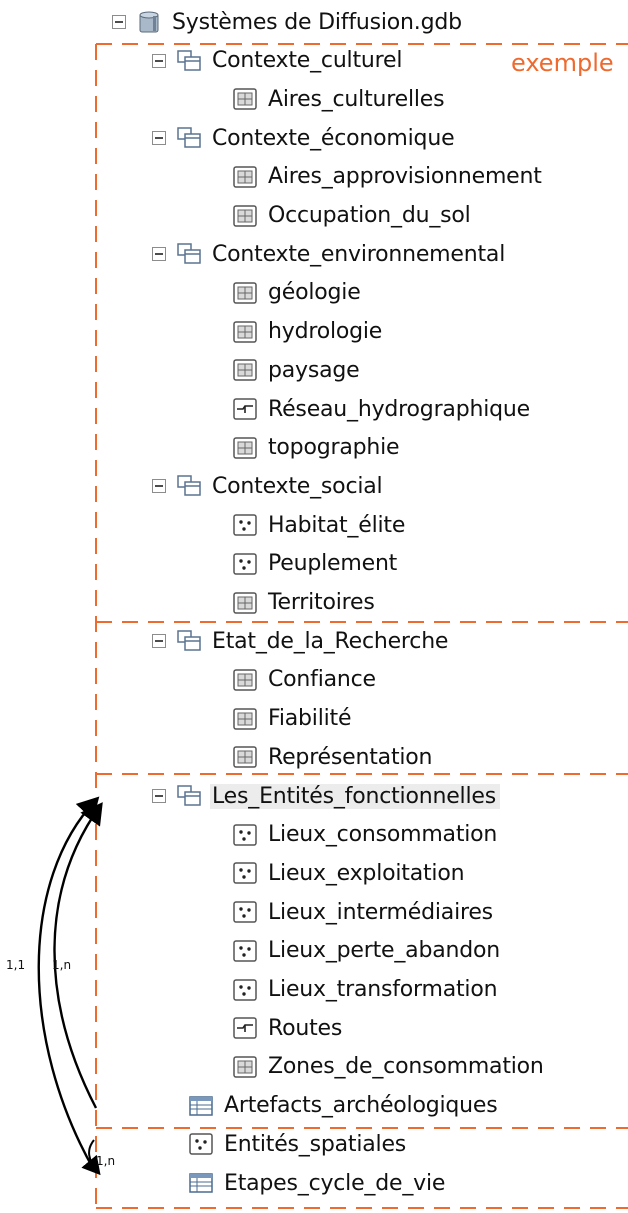 The height and width of the screenshot is (1213, 628). I want to click on tree-item-label: Routes, so click(305, 1028).